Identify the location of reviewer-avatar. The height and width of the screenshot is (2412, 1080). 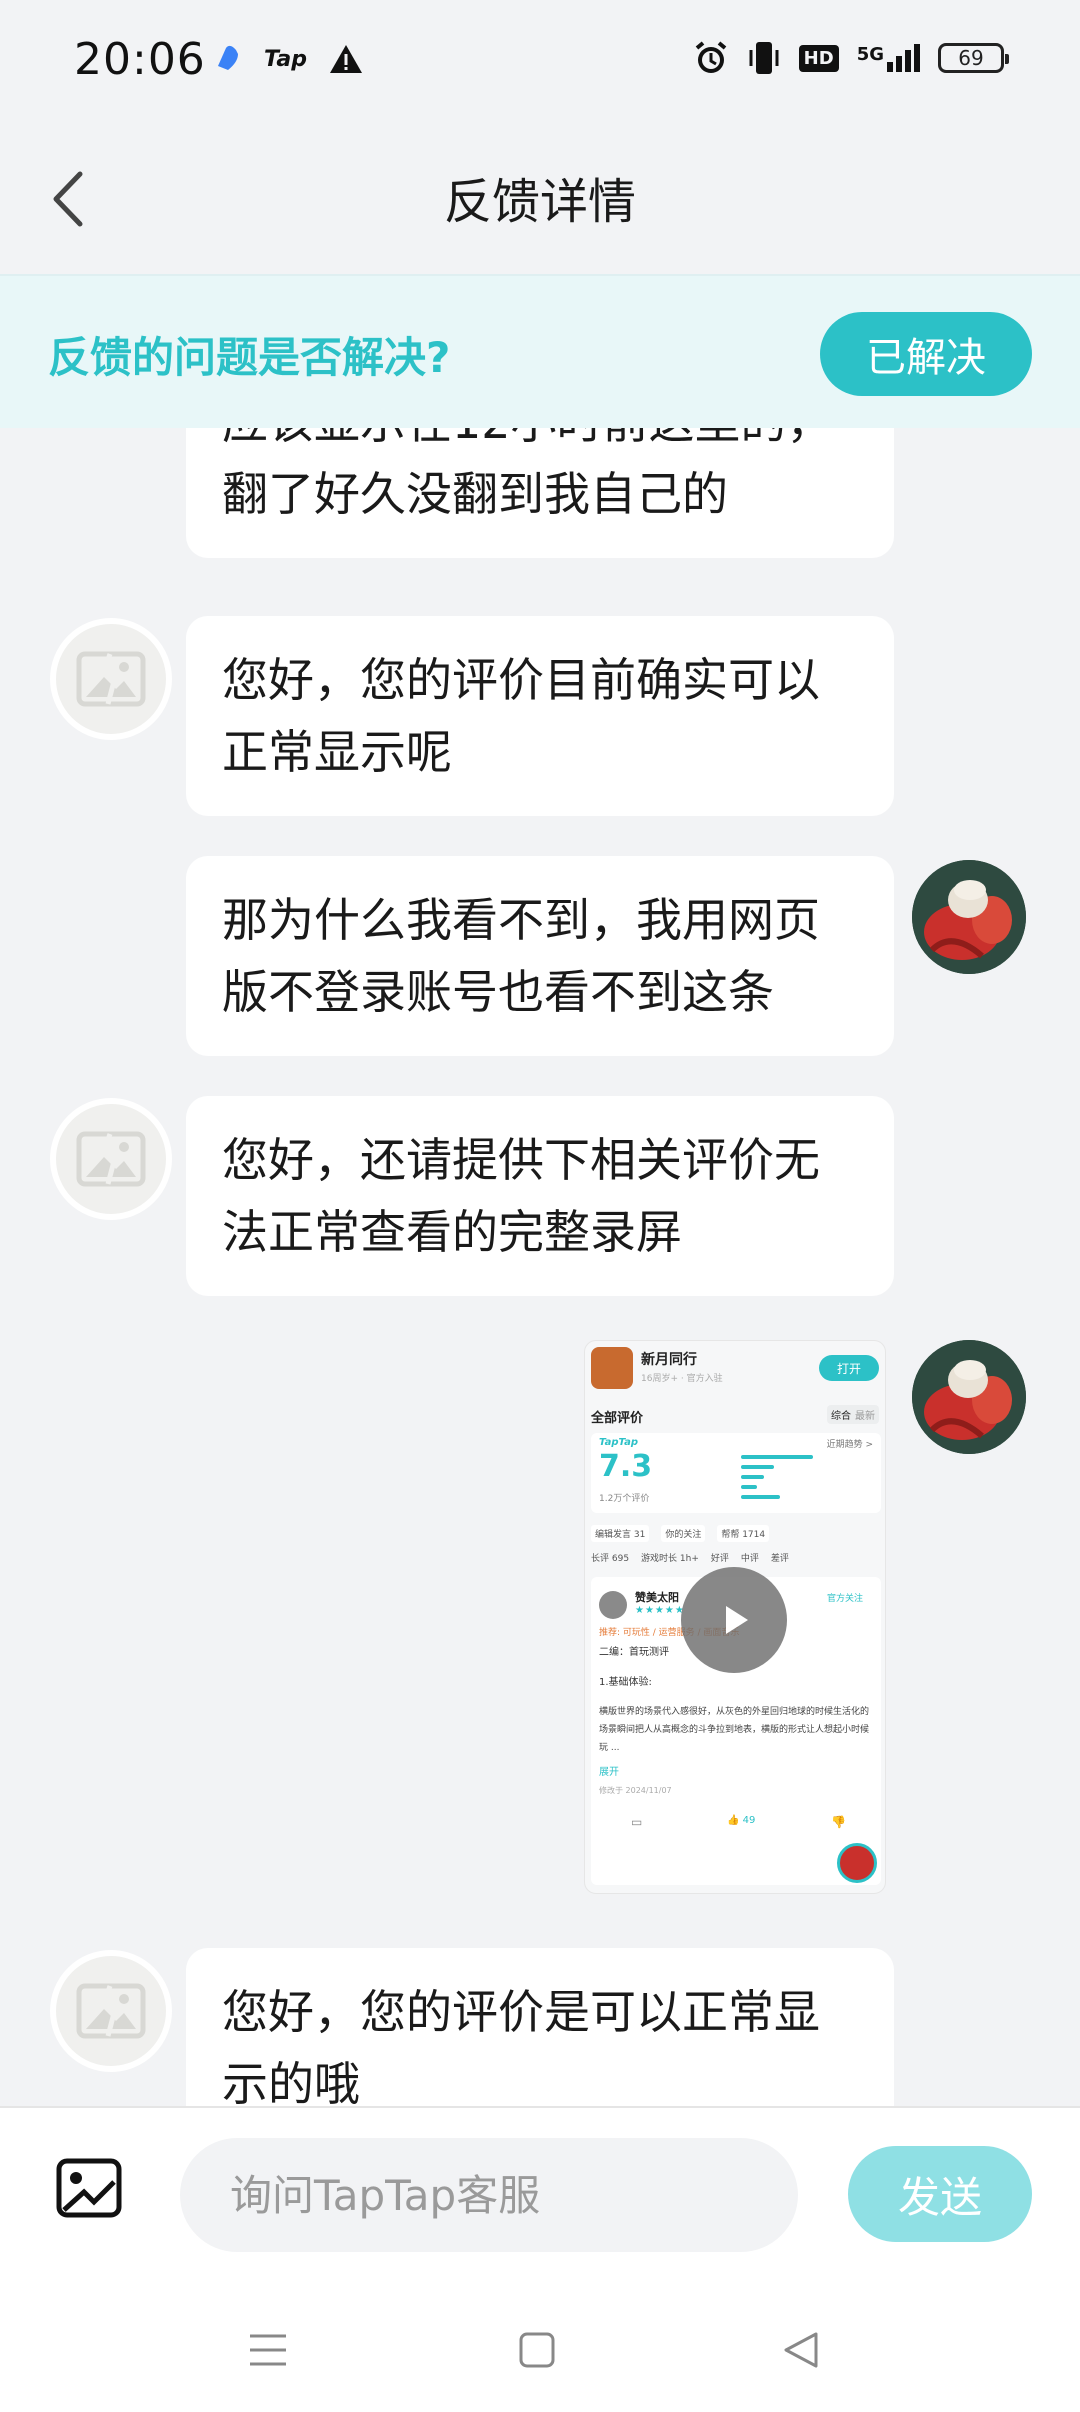
(613, 1605).